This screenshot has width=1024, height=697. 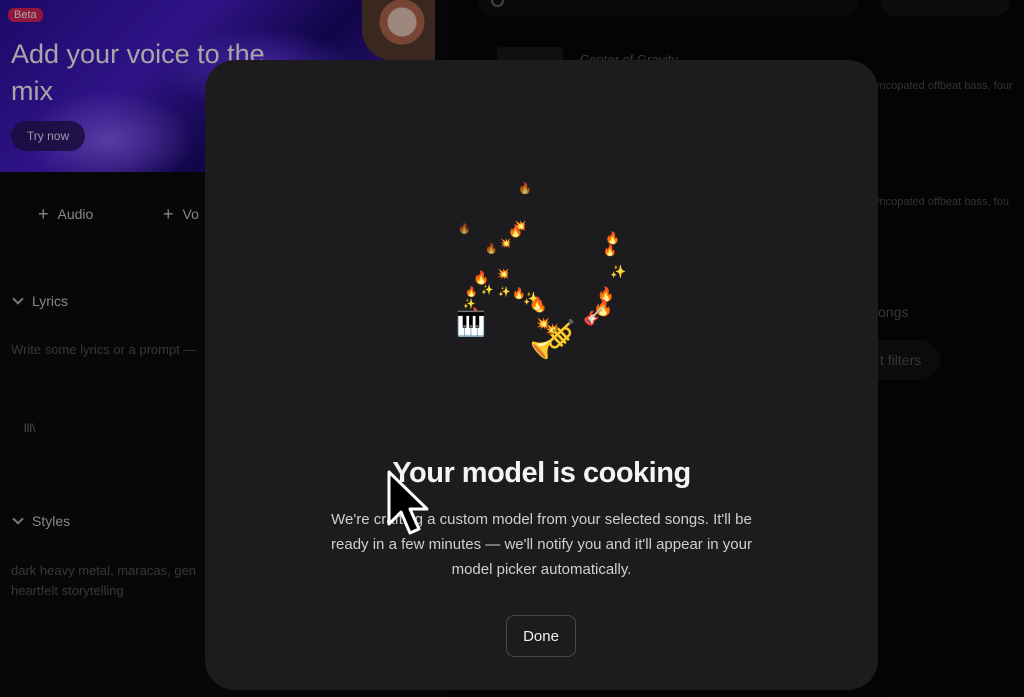 What do you see at coordinates (541, 636) in the screenshot?
I see `done-button: Done` at bounding box center [541, 636].